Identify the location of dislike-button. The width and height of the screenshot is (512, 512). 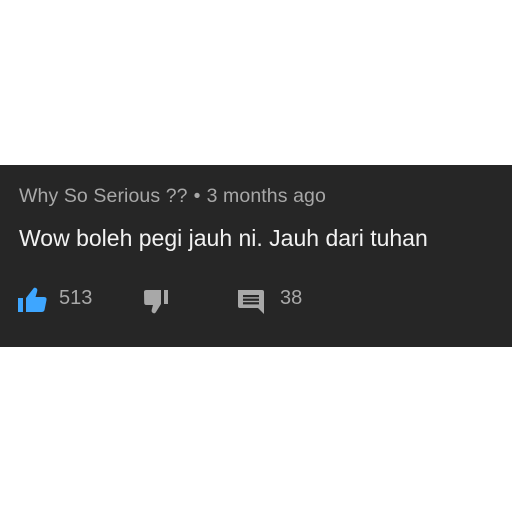
(159, 302).